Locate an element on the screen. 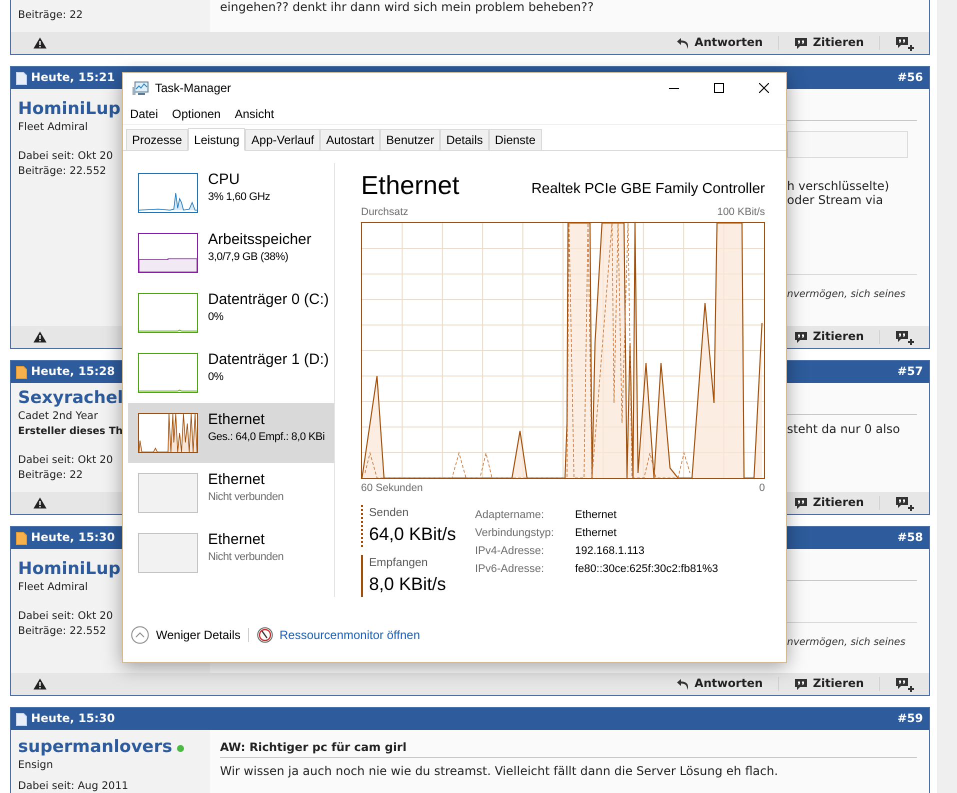 The height and width of the screenshot is (793, 957). receive-label: Empfangen is located at coordinates (399, 563).